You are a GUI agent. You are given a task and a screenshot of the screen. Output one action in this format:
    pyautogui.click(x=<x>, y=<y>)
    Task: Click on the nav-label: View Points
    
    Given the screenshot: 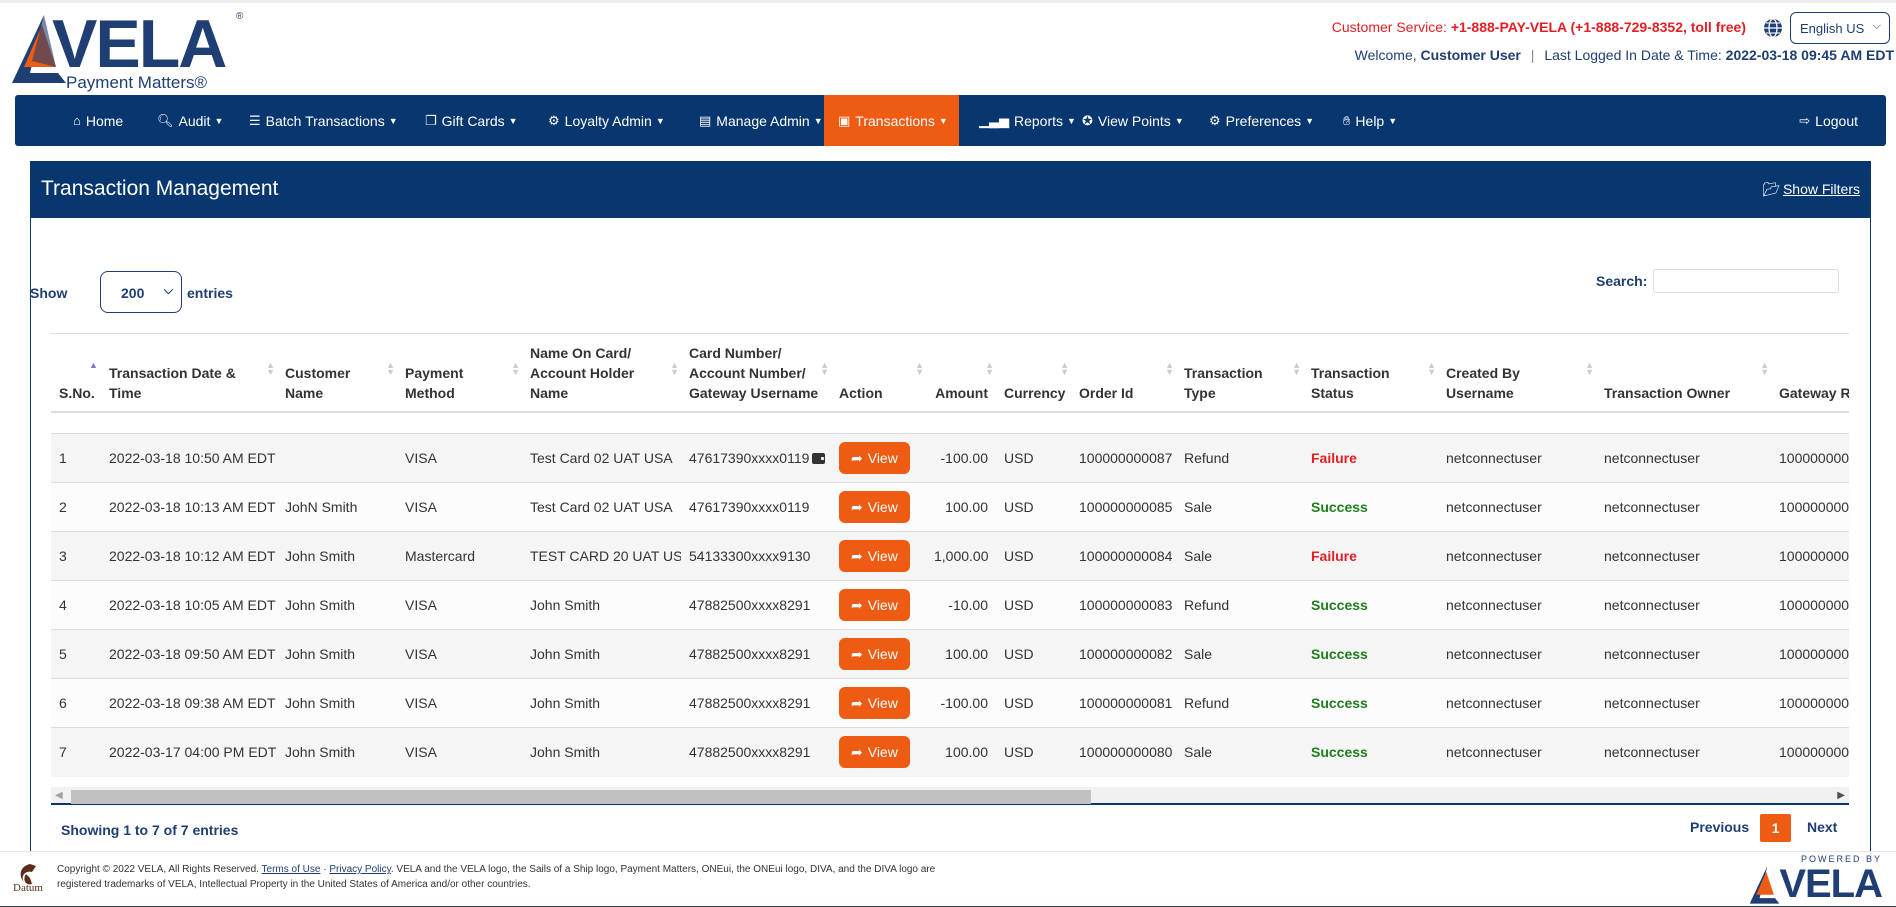 What is the action you would take?
    pyautogui.click(x=1134, y=120)
    